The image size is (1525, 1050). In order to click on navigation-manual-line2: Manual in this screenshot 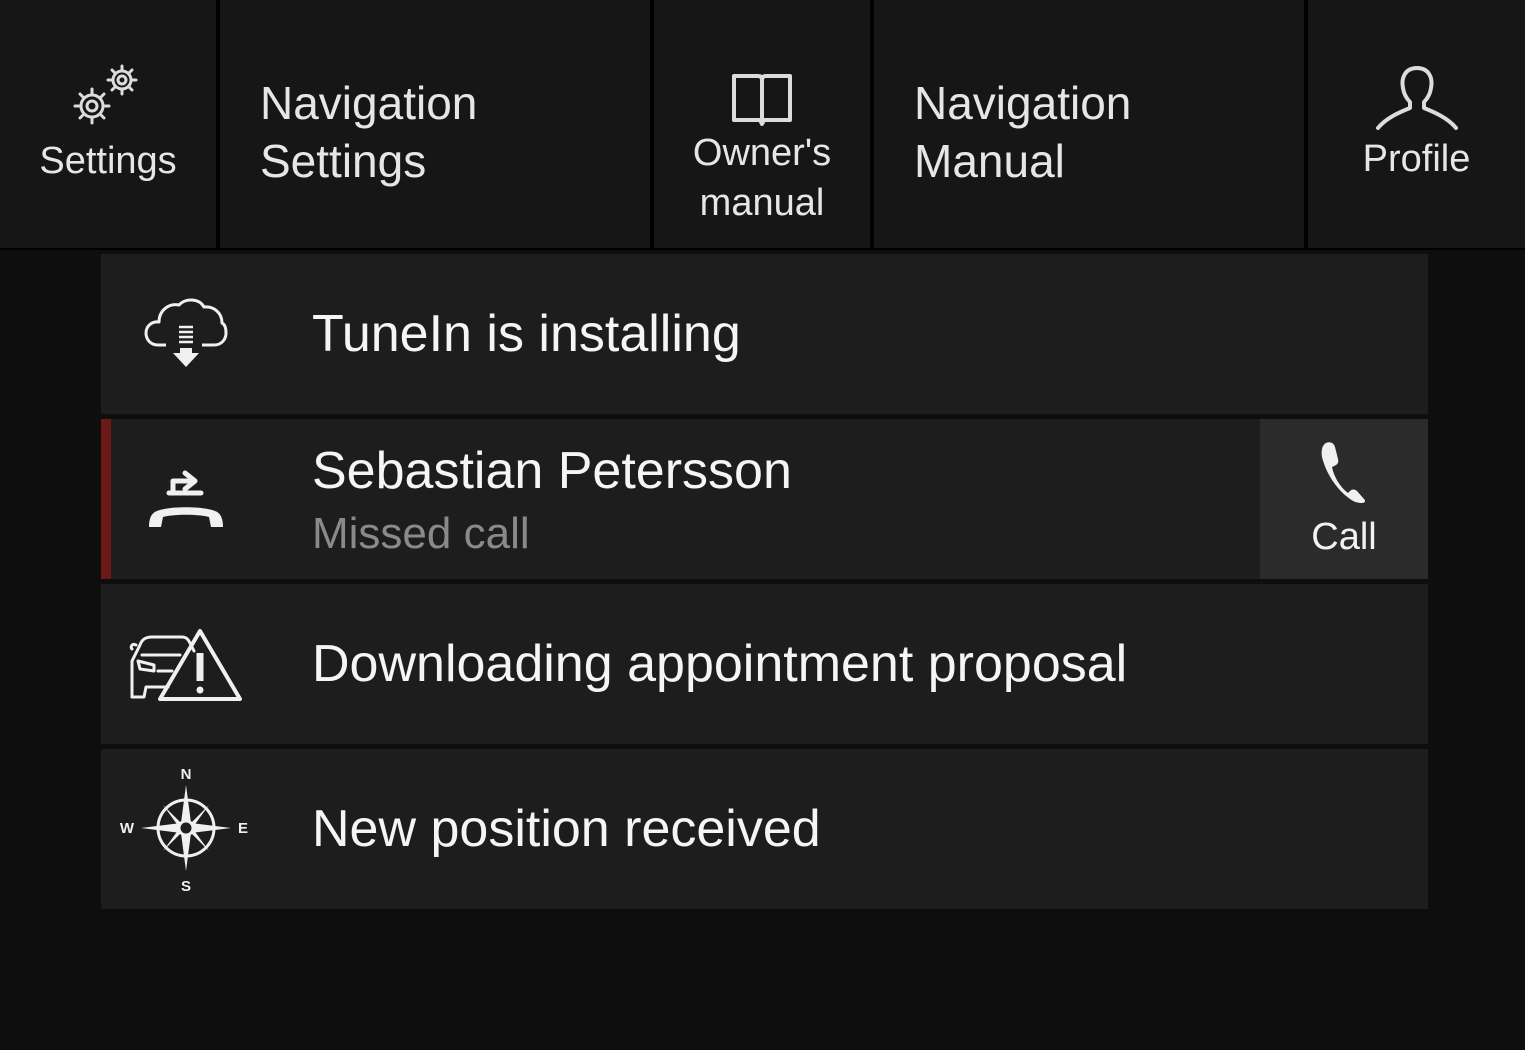, I will do `click(989, 161)`.